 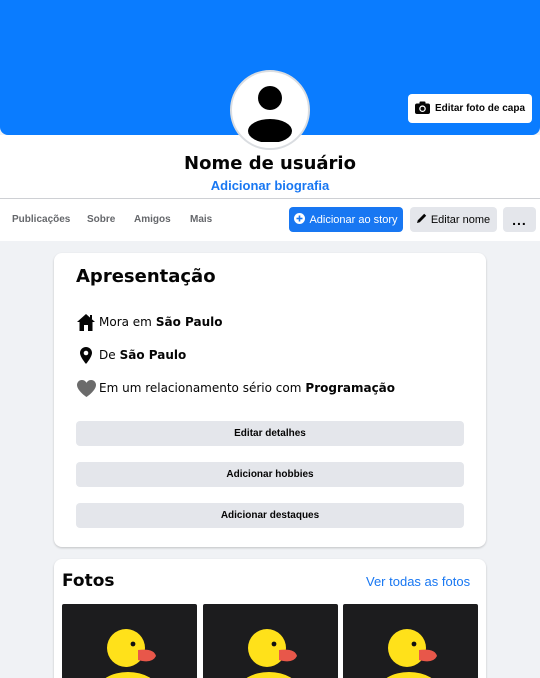 I want to click on edit-cover-photo-button: Editar foto de capa, so click(x=470, y=108).